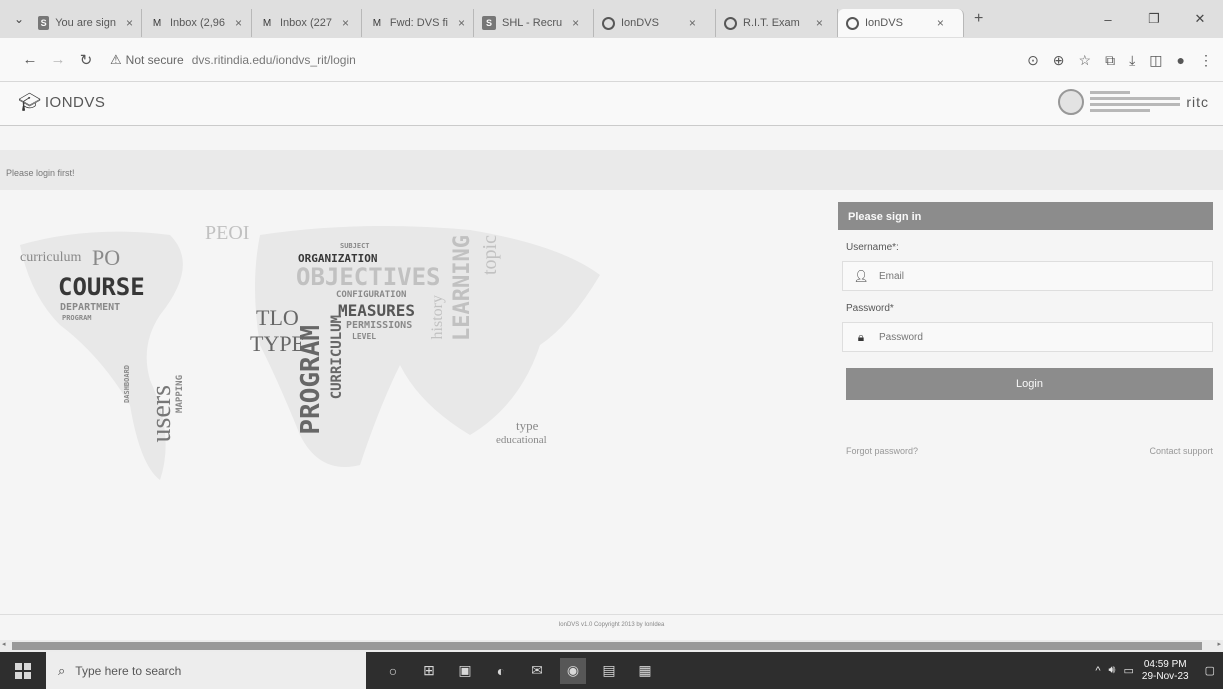  I want to click on password-key-icon: ⊙, so click(1033, 60).